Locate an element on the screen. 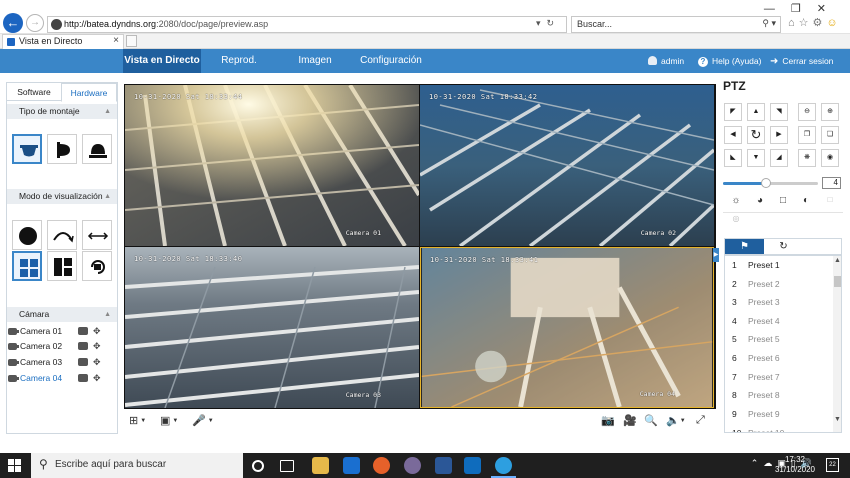  nav-playback: Reprod. is located at coordinates (239, 61).